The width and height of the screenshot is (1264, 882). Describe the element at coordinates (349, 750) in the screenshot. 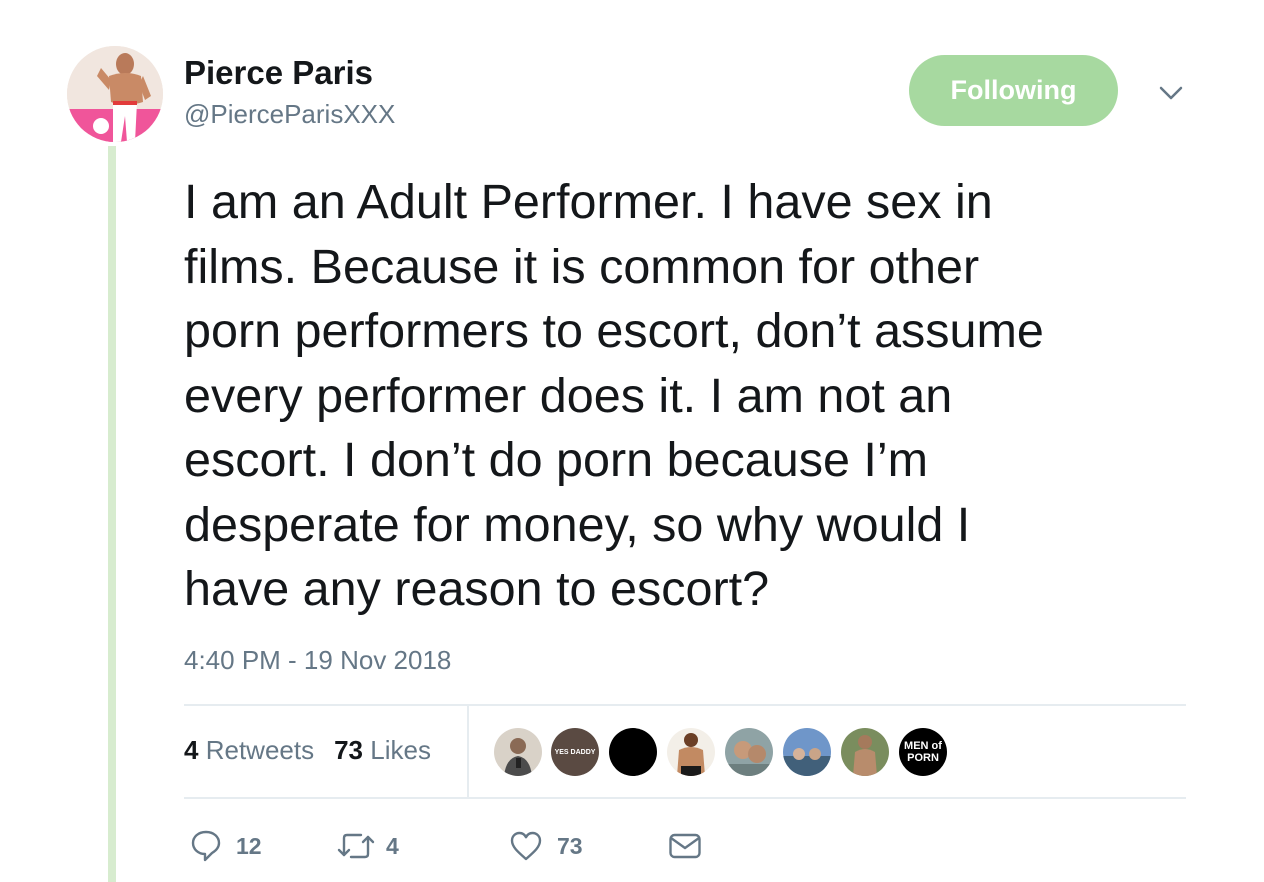

I see `likes-count: 73` at that location.